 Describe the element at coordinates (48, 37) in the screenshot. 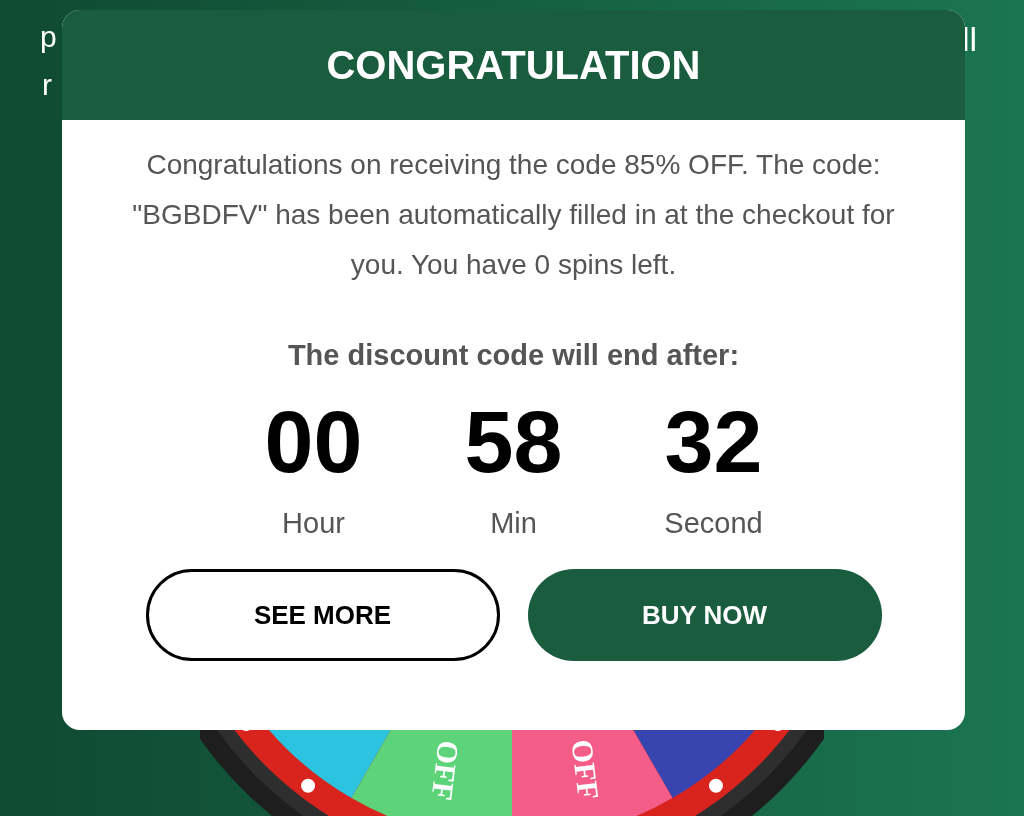

I see `page-text: p` at that location.